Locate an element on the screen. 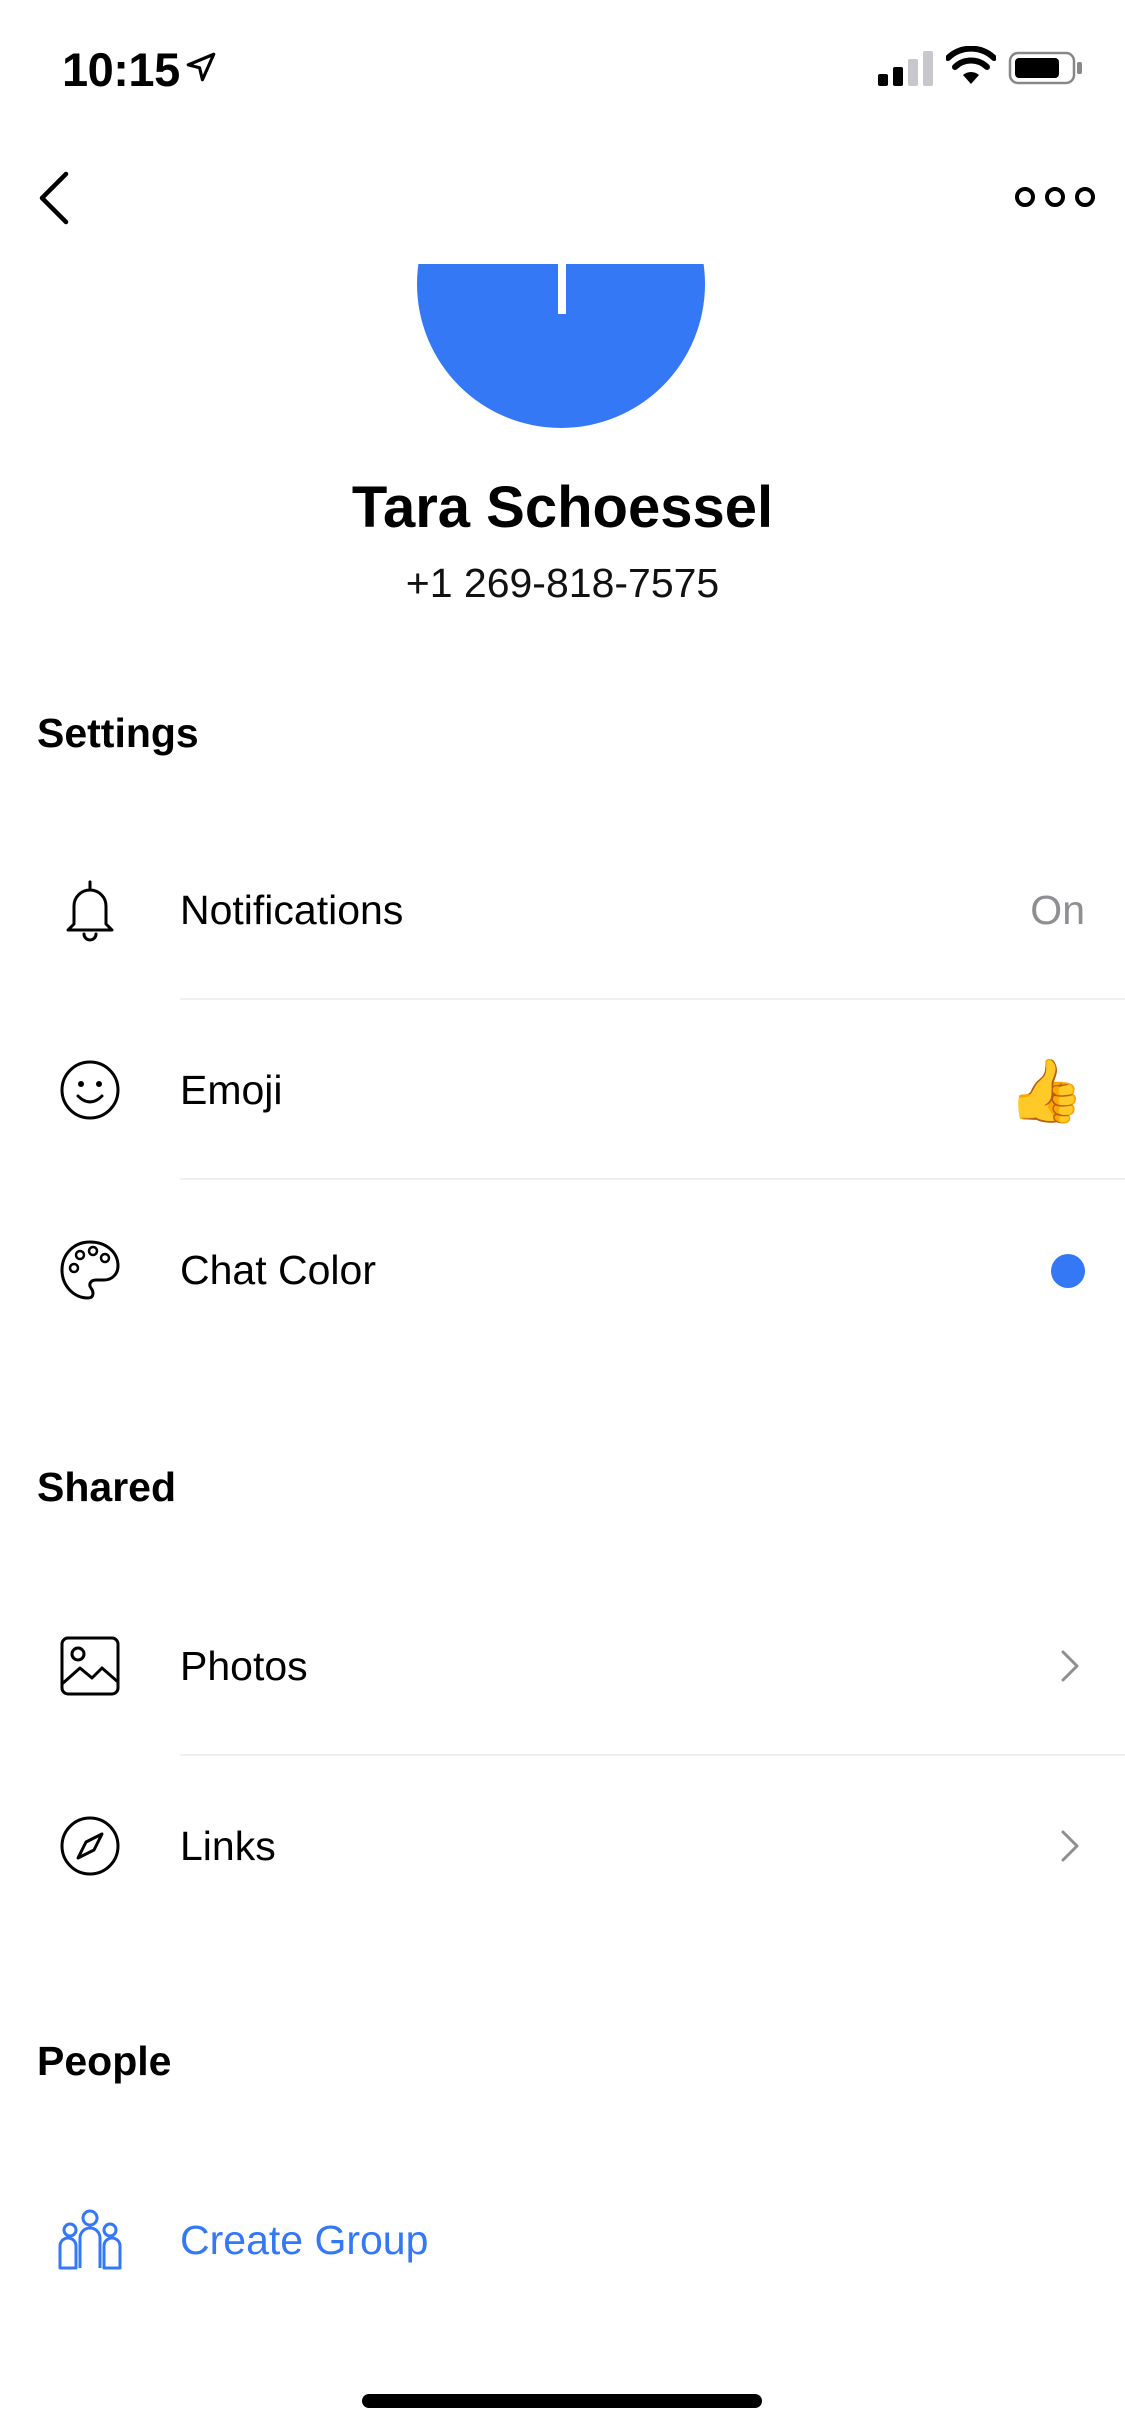 This screenshot has height=2436, width=1125. photo-icon is located at coordinates (90, 1666).